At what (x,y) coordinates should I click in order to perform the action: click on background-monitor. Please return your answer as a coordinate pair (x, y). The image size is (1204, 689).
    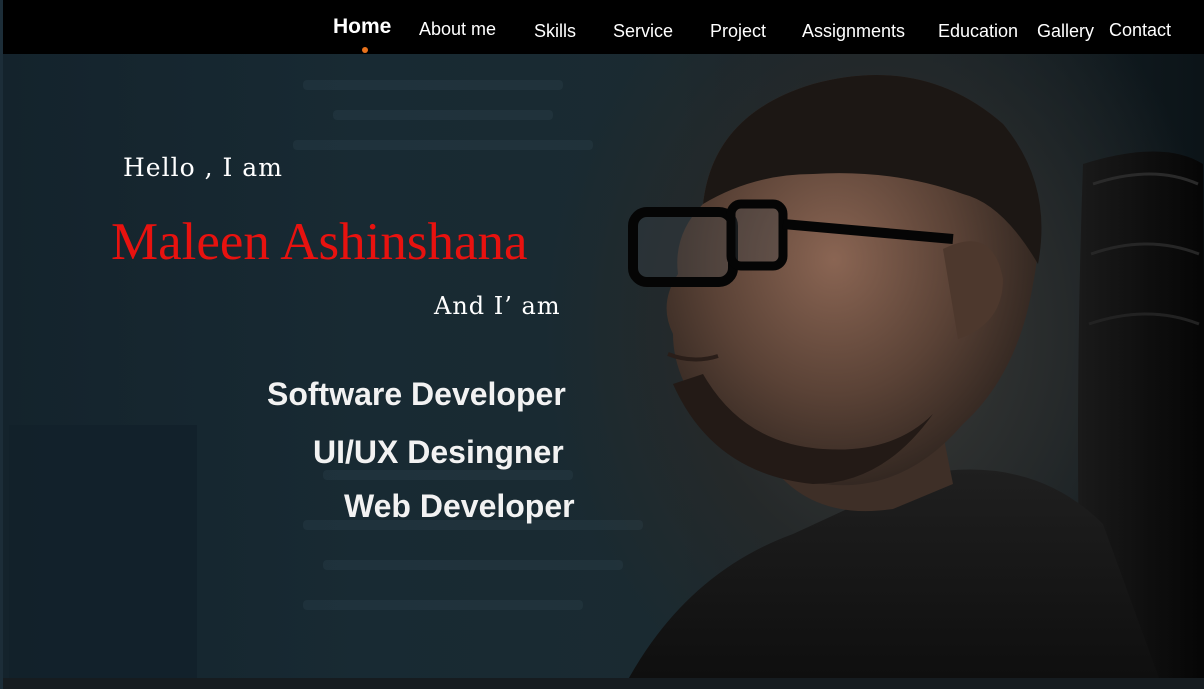
    Looking at the image, I should click on (103, 555).